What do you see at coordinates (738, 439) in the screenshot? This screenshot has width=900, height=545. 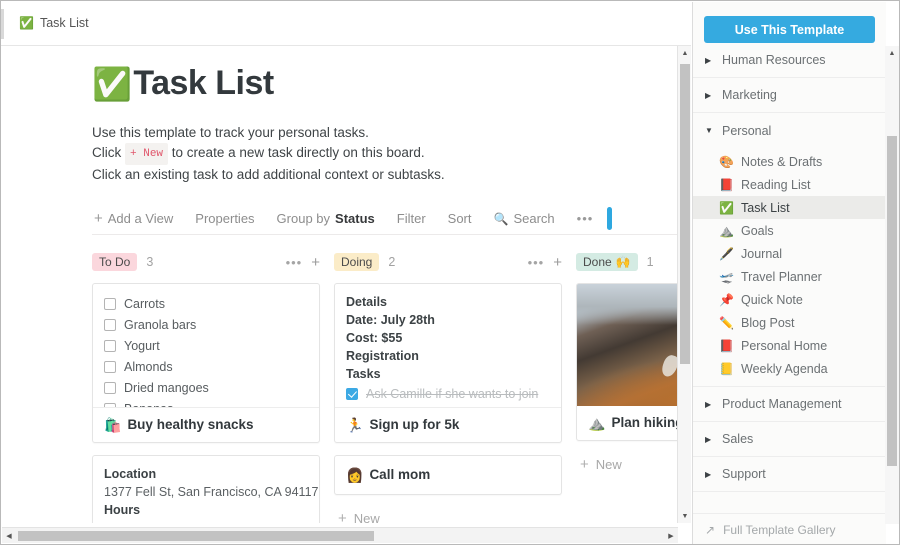 I see `sidebar-section-label: Sales` at bounding box center [738, 439].